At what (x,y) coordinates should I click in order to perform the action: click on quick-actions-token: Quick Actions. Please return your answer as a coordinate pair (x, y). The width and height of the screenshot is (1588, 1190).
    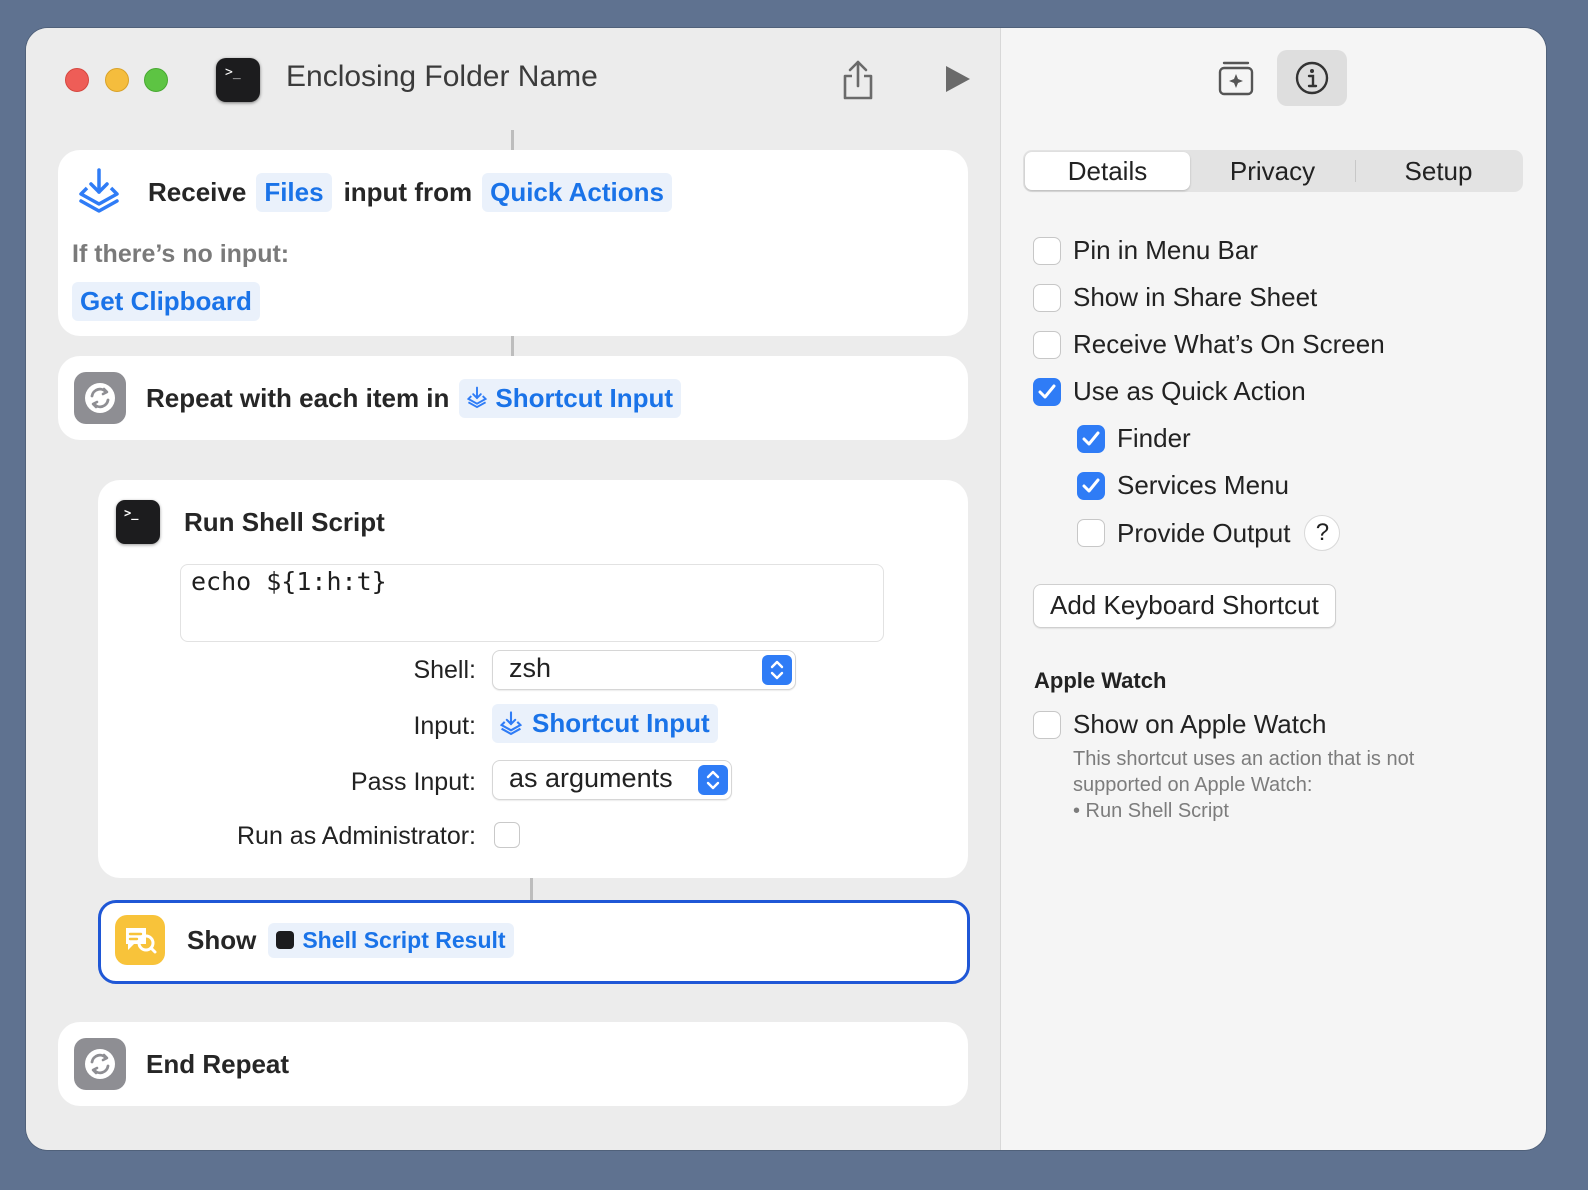
    Looking at the image, I should click on (577, 192).